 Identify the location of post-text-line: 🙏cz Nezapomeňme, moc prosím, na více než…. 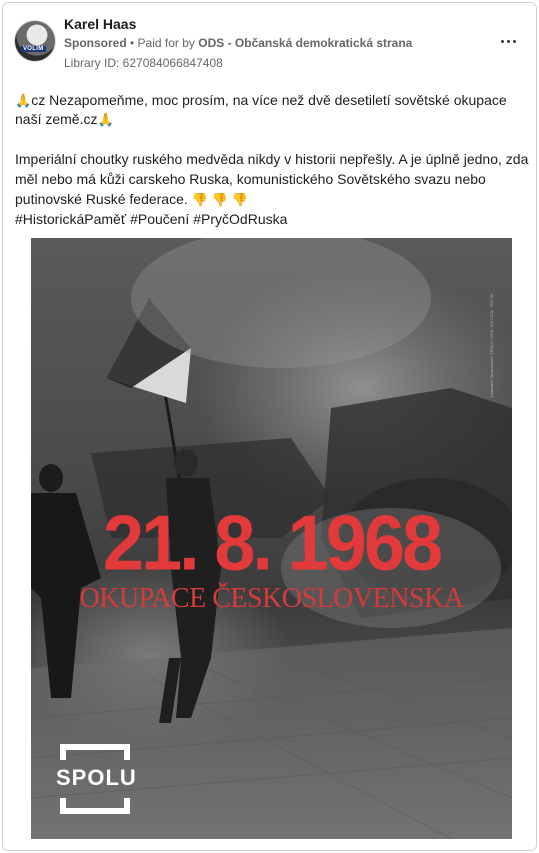
(272, 100).